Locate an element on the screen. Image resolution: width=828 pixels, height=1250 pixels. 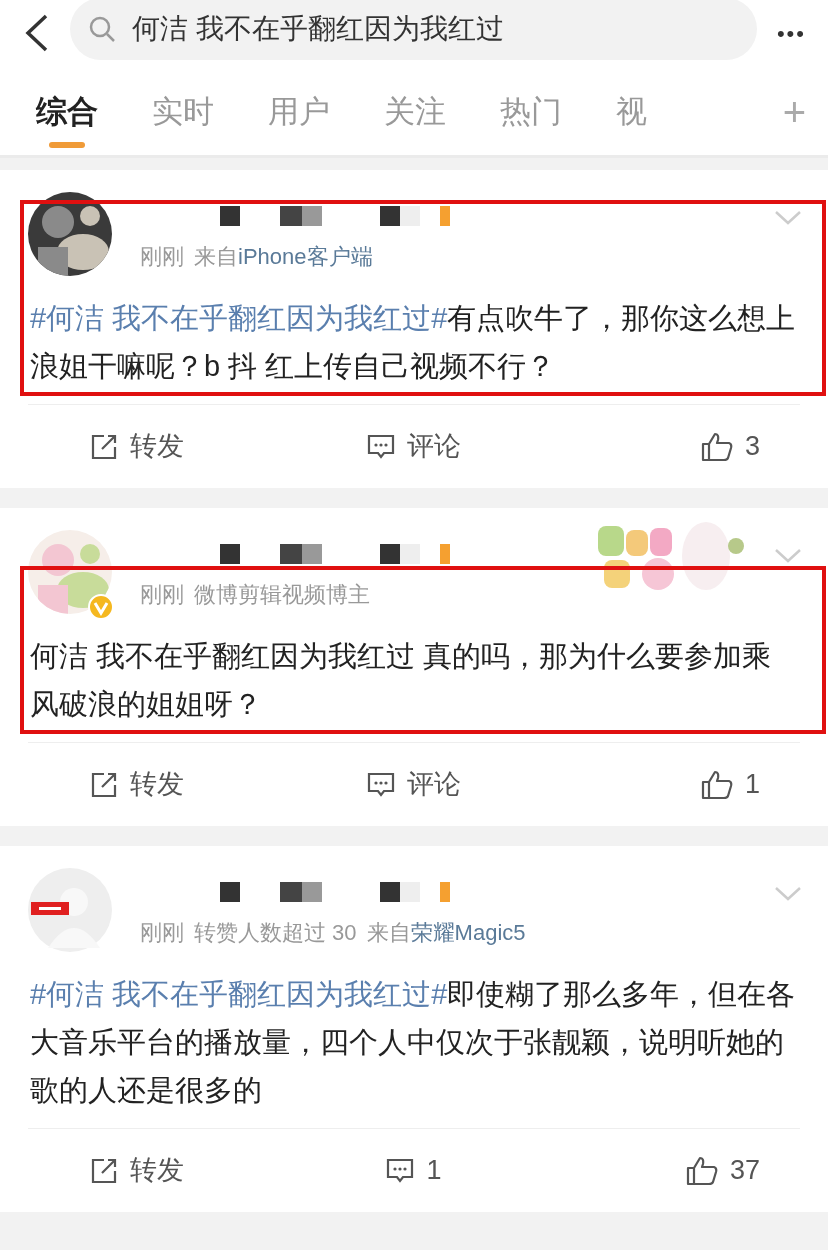
post-text: 何洁 我不在乎翻红因为我红过 真的吗，那为什么要参加乘风破浪的姐姐呀？ is located at coordinates (401, 680).